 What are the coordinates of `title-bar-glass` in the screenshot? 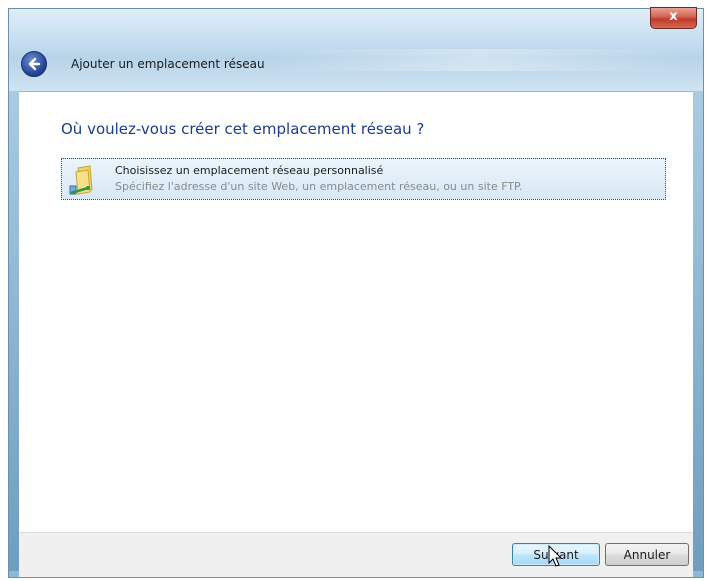 It's located at (479, 60).